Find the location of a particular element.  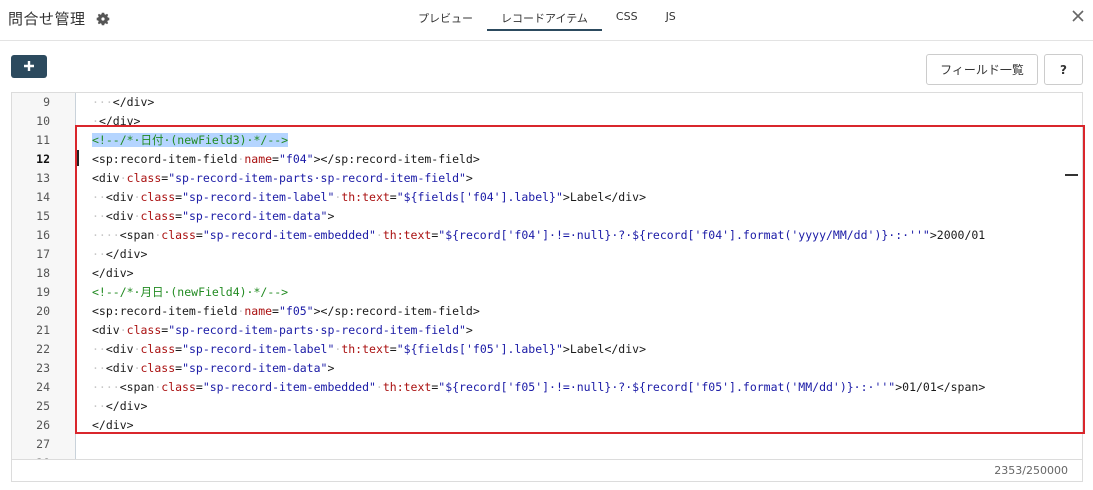

code-line: <!--/*·日付·(newField3)·*/--> is located at coordinates (190, 140).